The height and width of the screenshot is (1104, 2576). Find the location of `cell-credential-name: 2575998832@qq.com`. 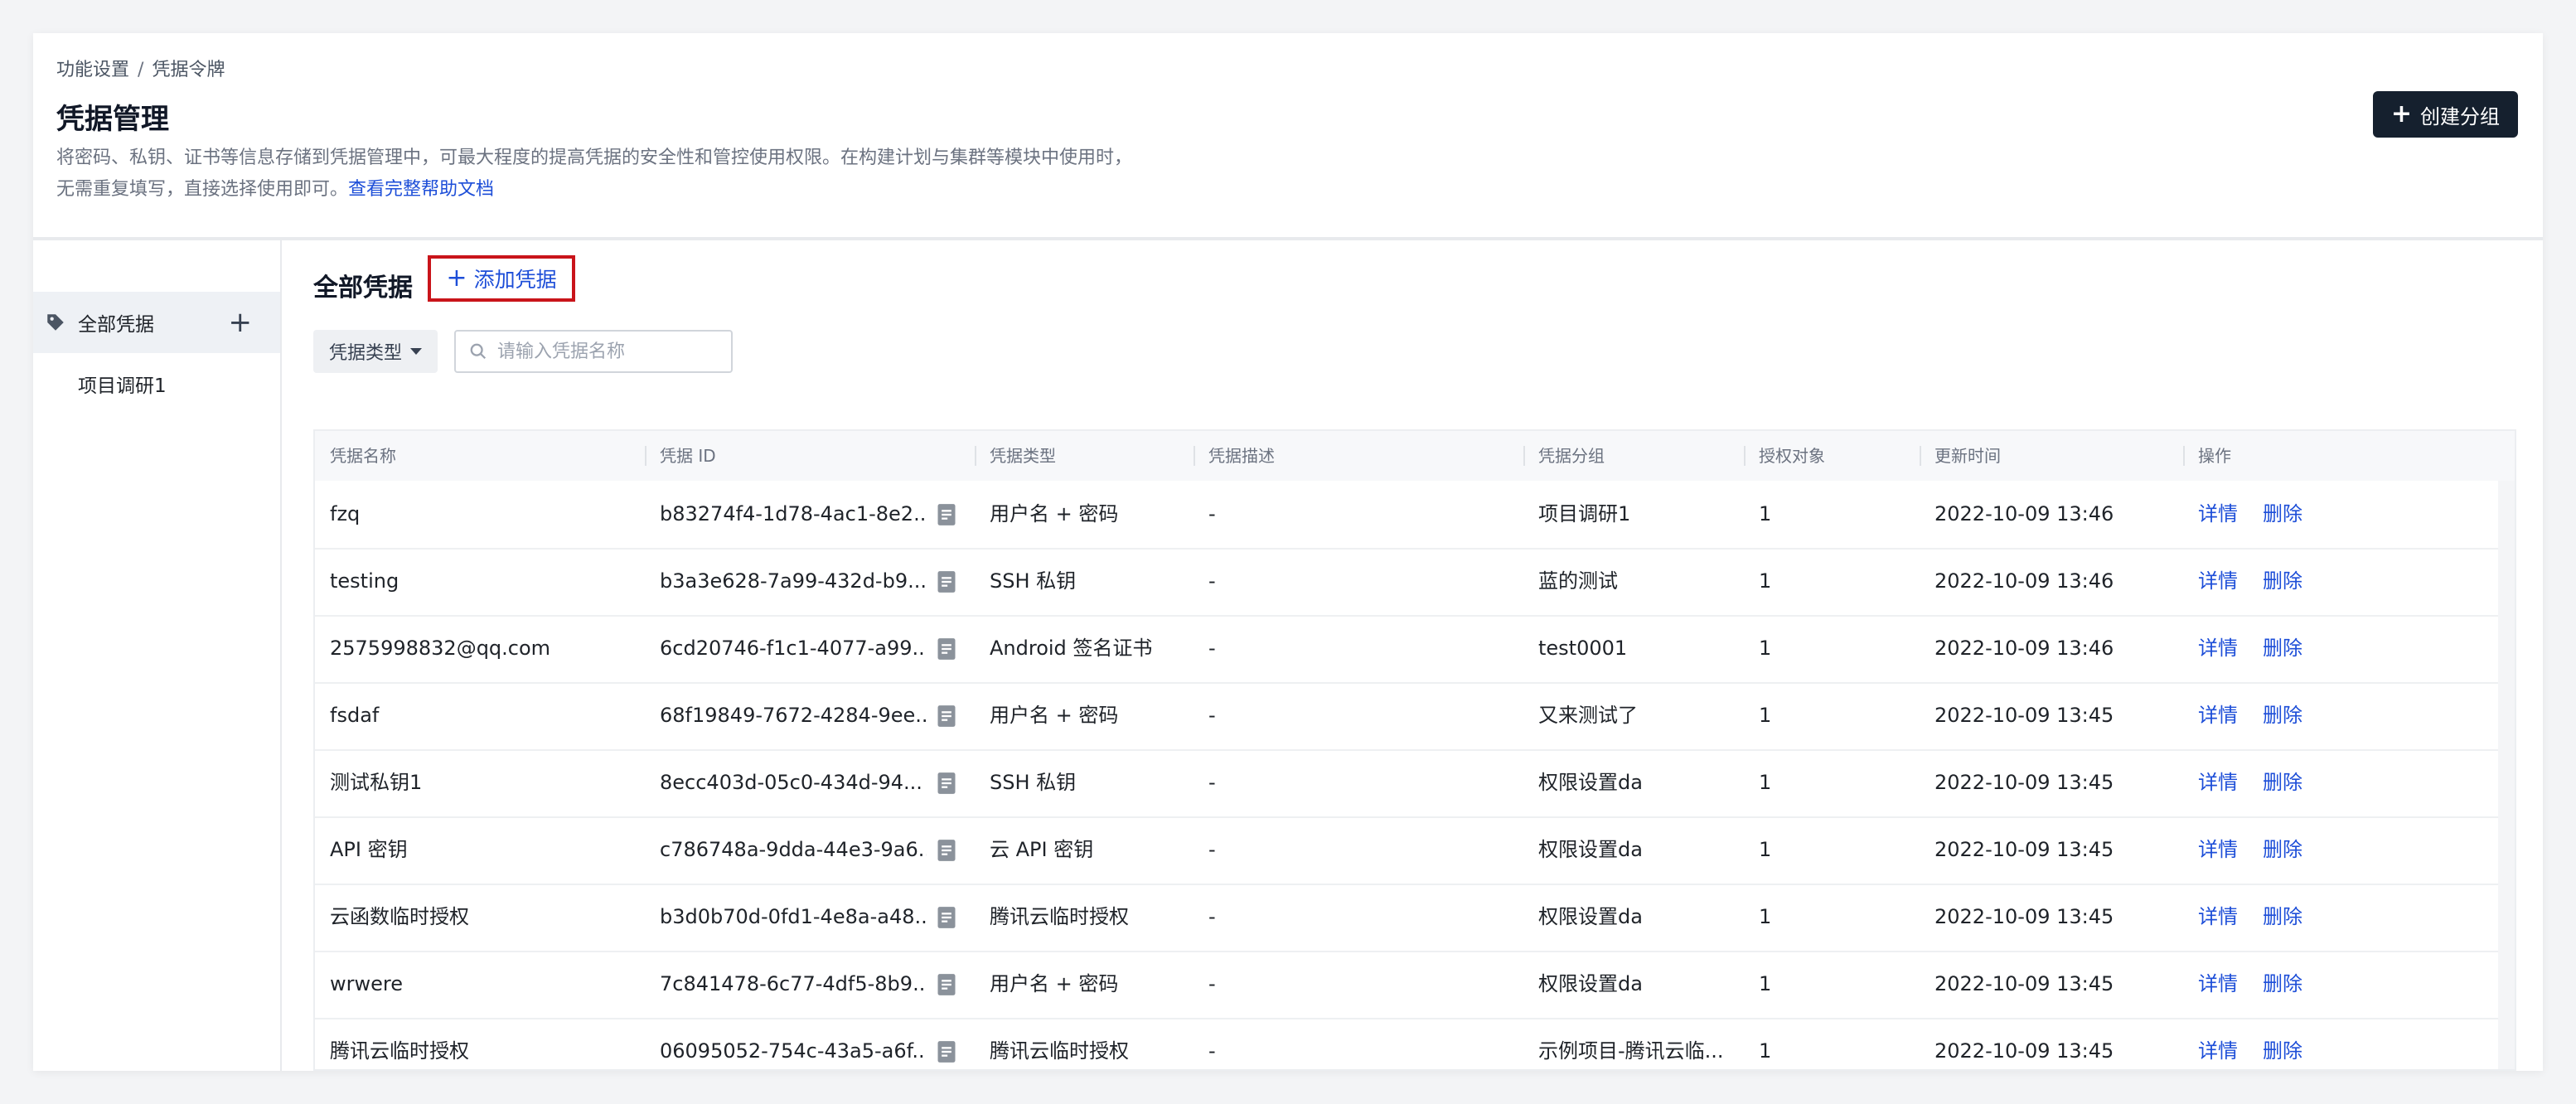

cell-credential-name: 2575998832@qq.com is located at coordinates (440, 648).